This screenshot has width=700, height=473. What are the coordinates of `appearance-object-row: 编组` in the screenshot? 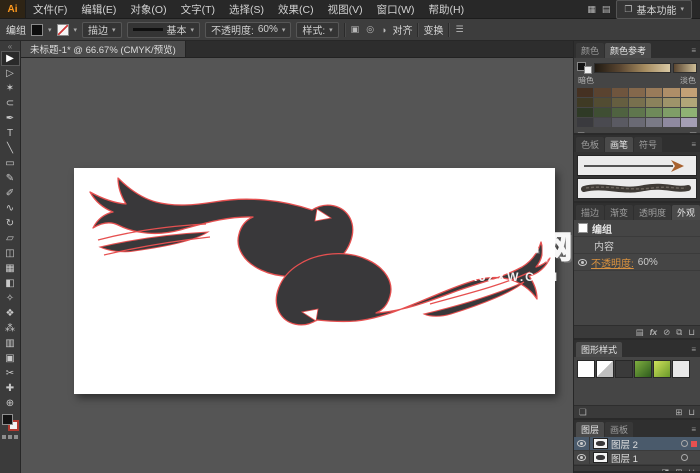 It's located at (637, 228).